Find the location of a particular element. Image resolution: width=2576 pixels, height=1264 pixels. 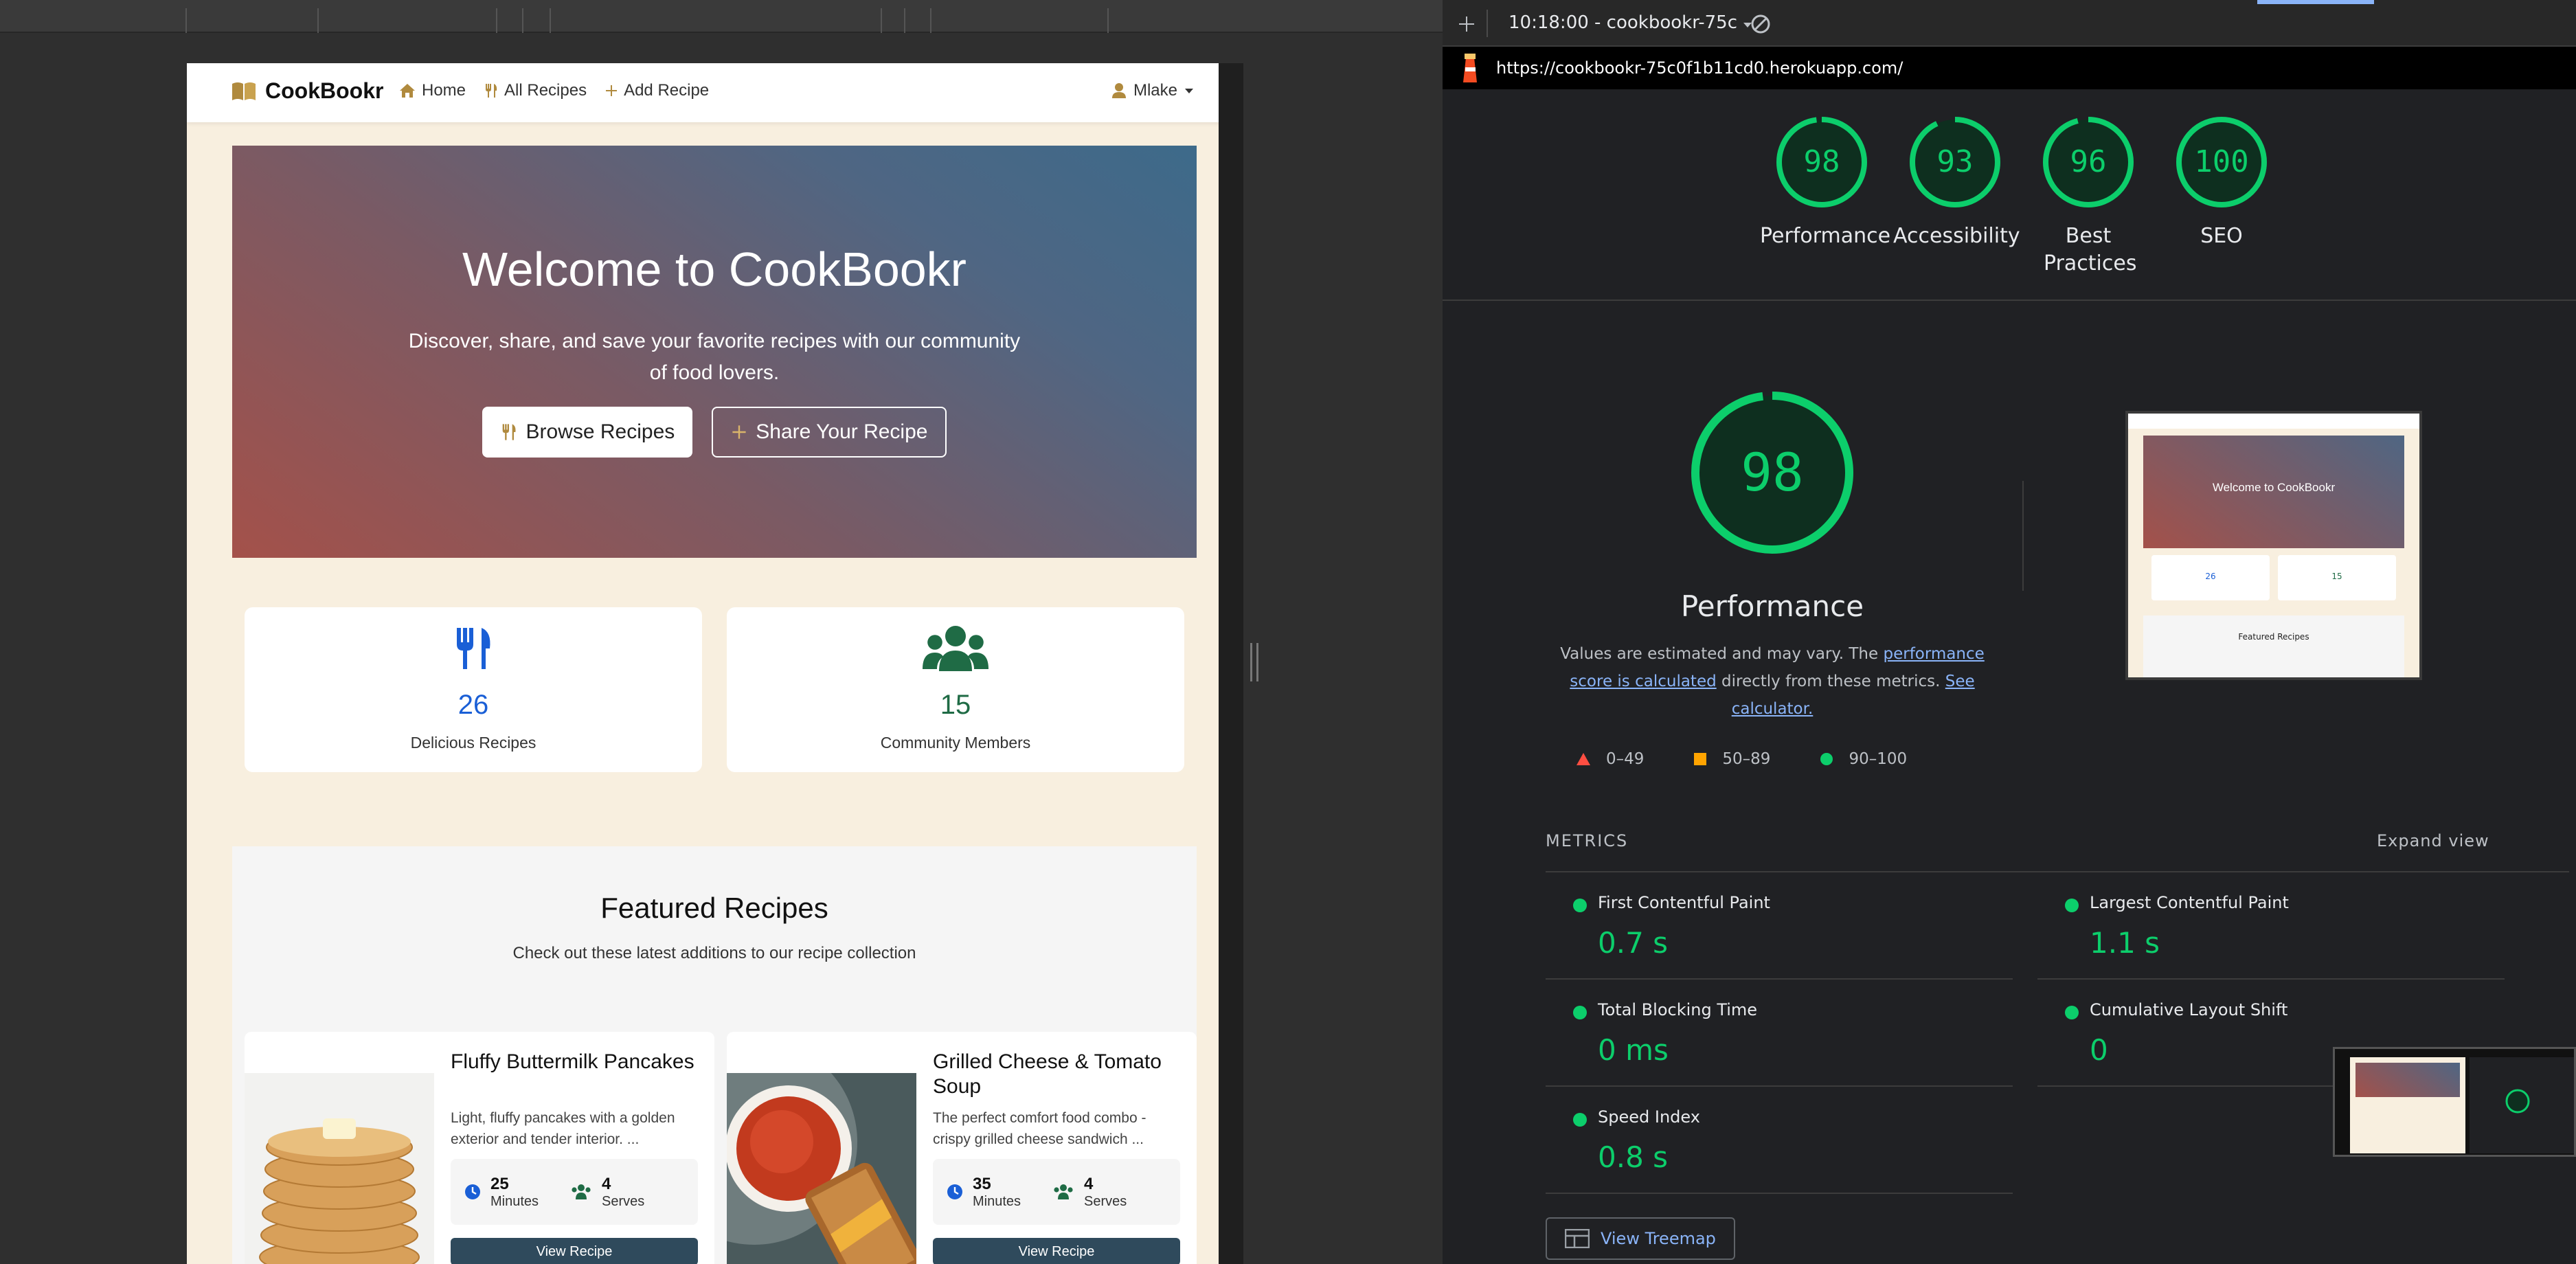

recipe-minutes: 25 is located at coordinates (499, 1183).